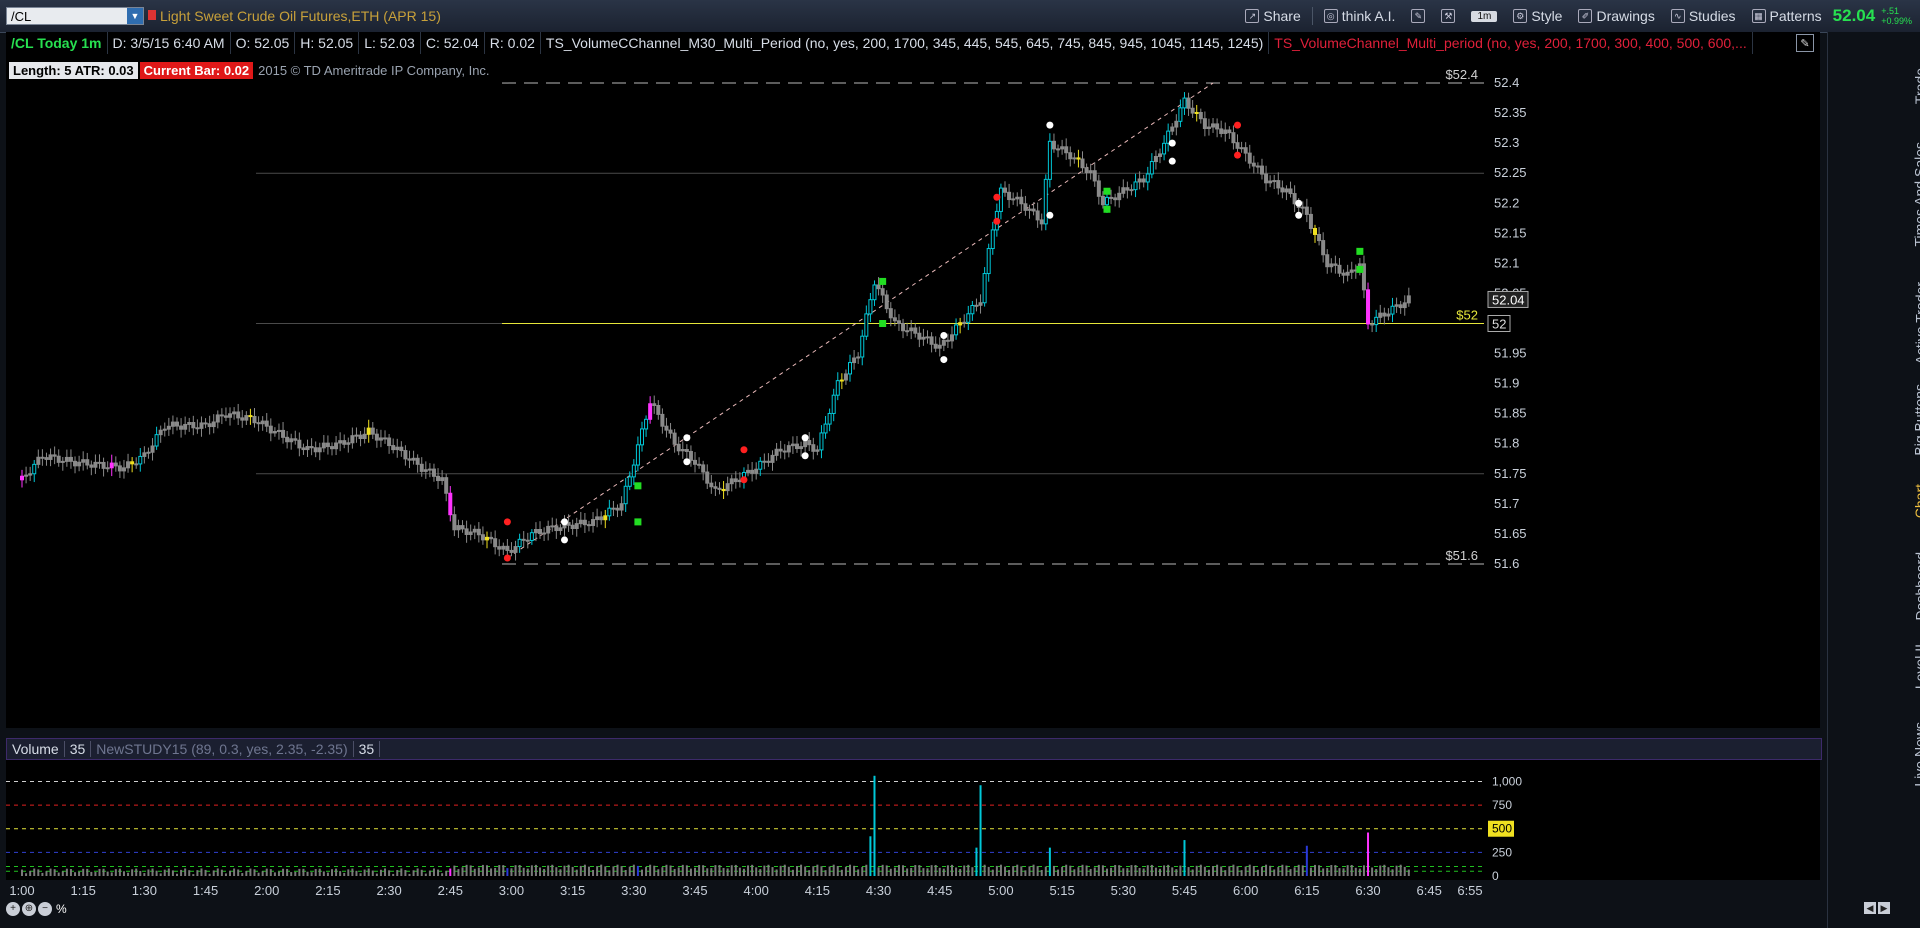  I want to click on wrench-button: ⚒, so click(1448, 16).